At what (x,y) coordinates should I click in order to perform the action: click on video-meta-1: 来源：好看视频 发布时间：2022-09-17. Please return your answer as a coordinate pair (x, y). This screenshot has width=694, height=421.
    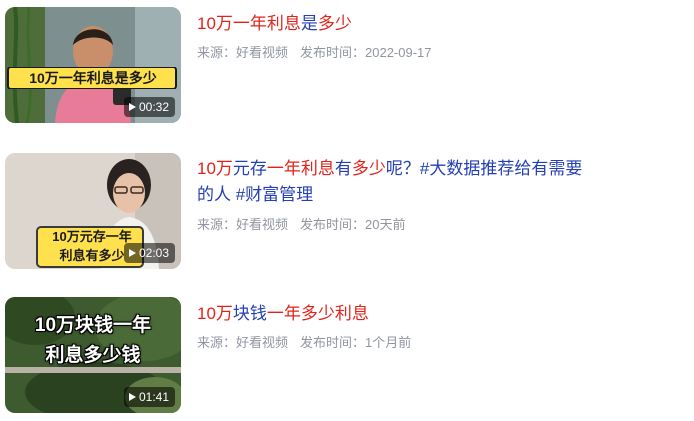
    Looking at the image, I should click on (314, 51).